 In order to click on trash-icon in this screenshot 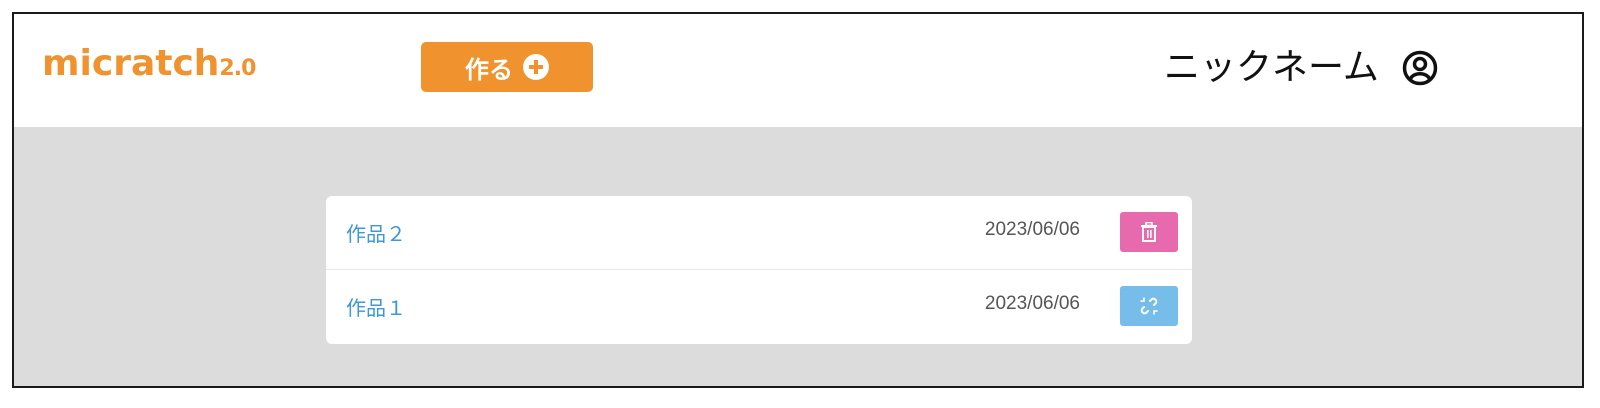, I will do `click(1149, 232)`.